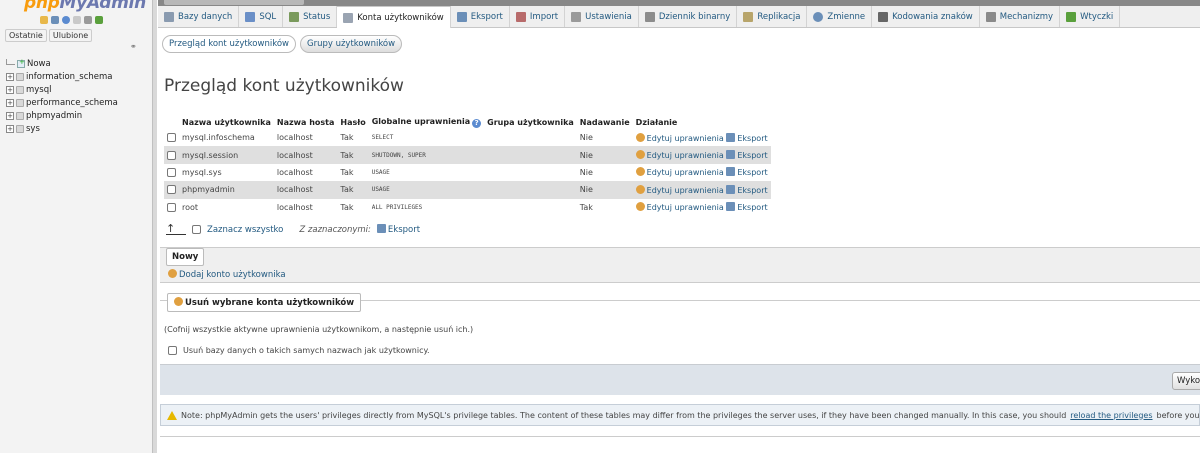 Image resolution: width=1200 pixels, height=453 pixels. What do you see at coordinates (250, 16) in the screenshot?
I see `sql-icon` at bounding box center [250, 16].